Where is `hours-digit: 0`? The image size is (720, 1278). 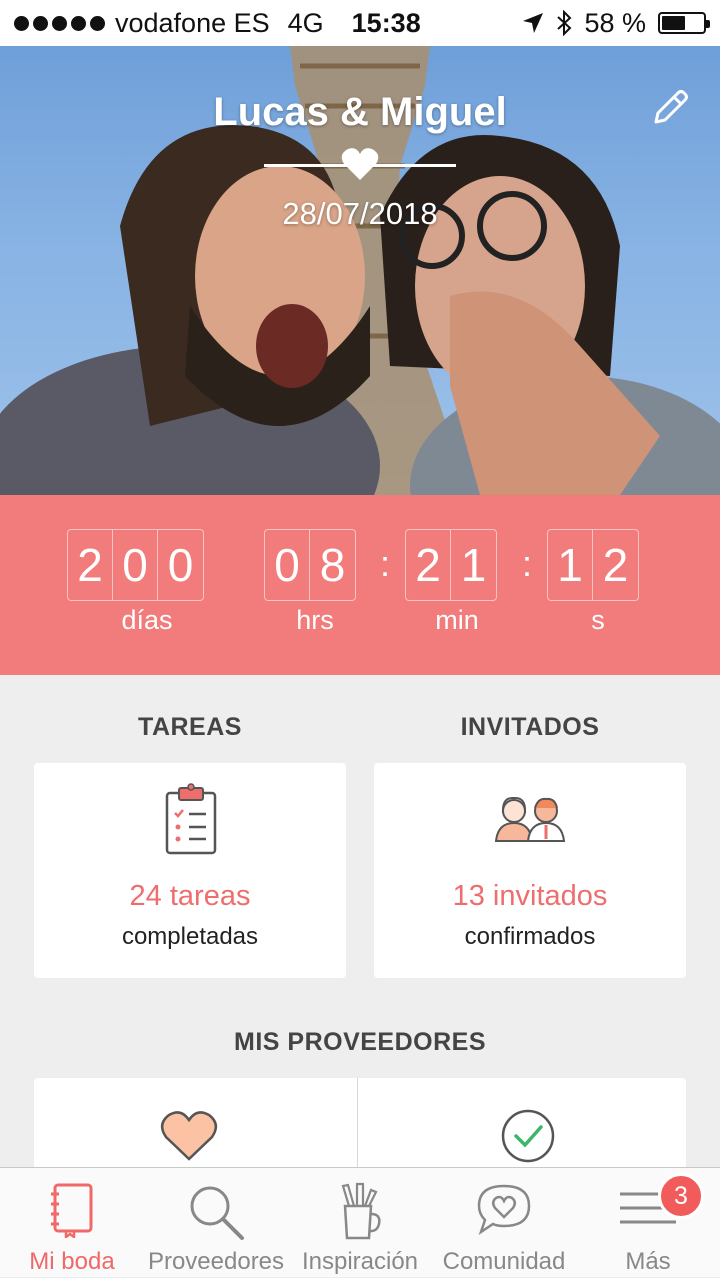
hours-digit: 0 is located at coordinates (287, 565).